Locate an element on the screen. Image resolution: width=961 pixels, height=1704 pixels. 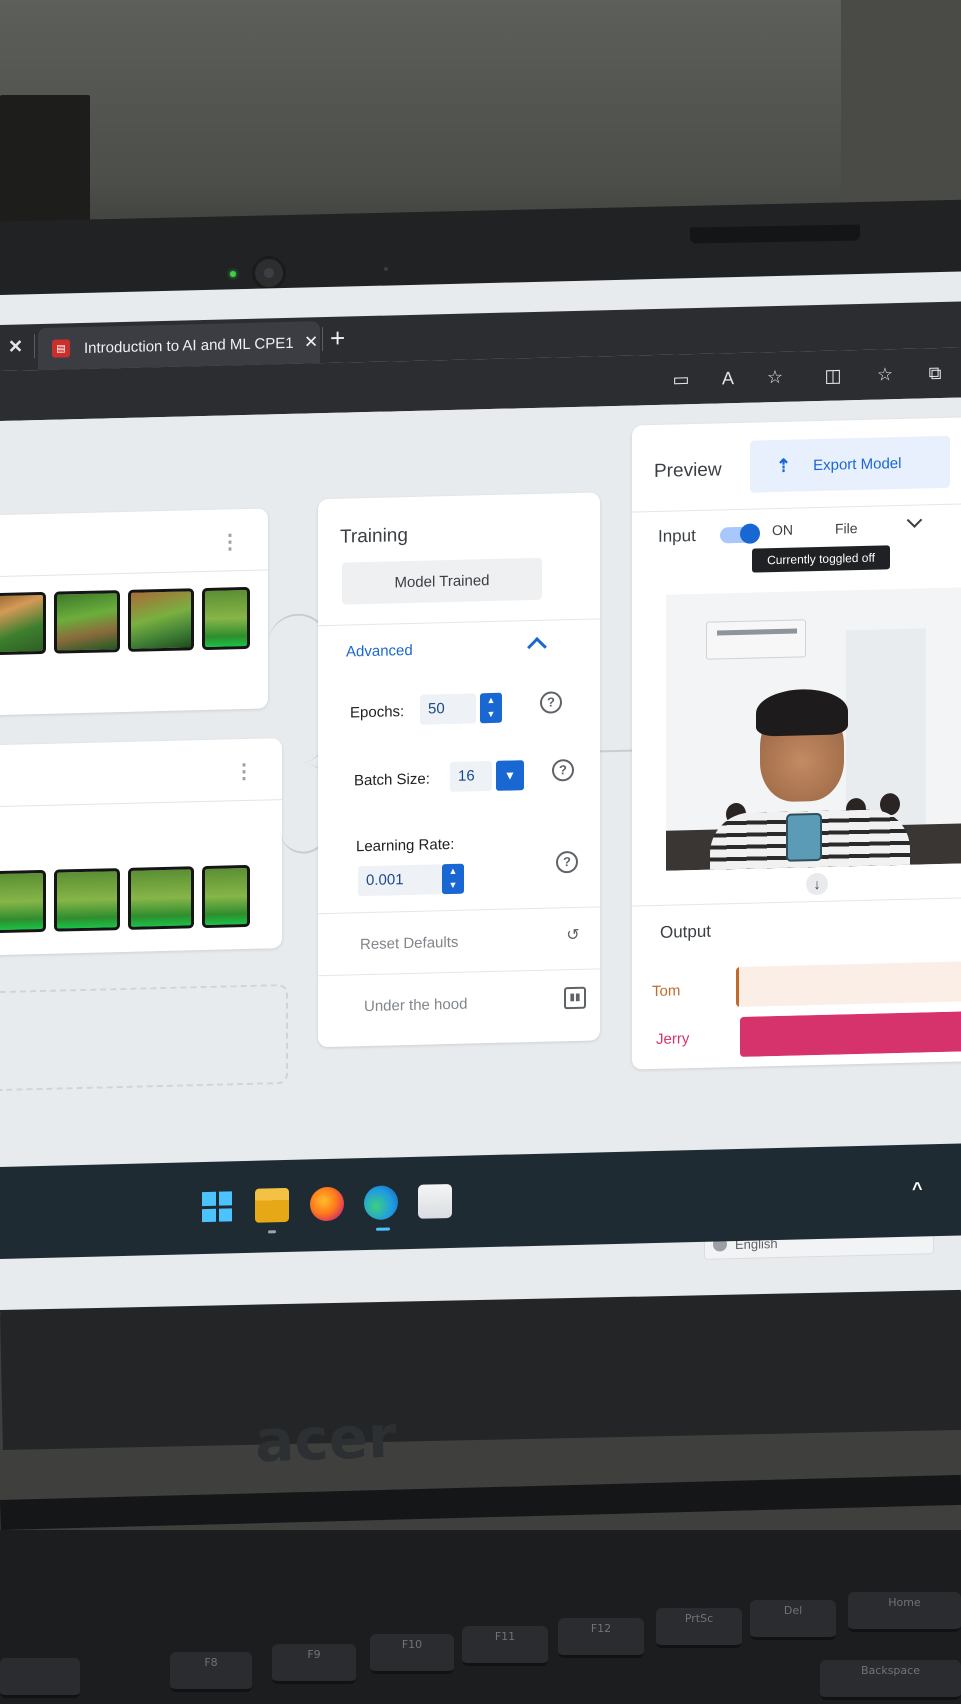
output-bar-jerry is located at coordinates (850, 1033).